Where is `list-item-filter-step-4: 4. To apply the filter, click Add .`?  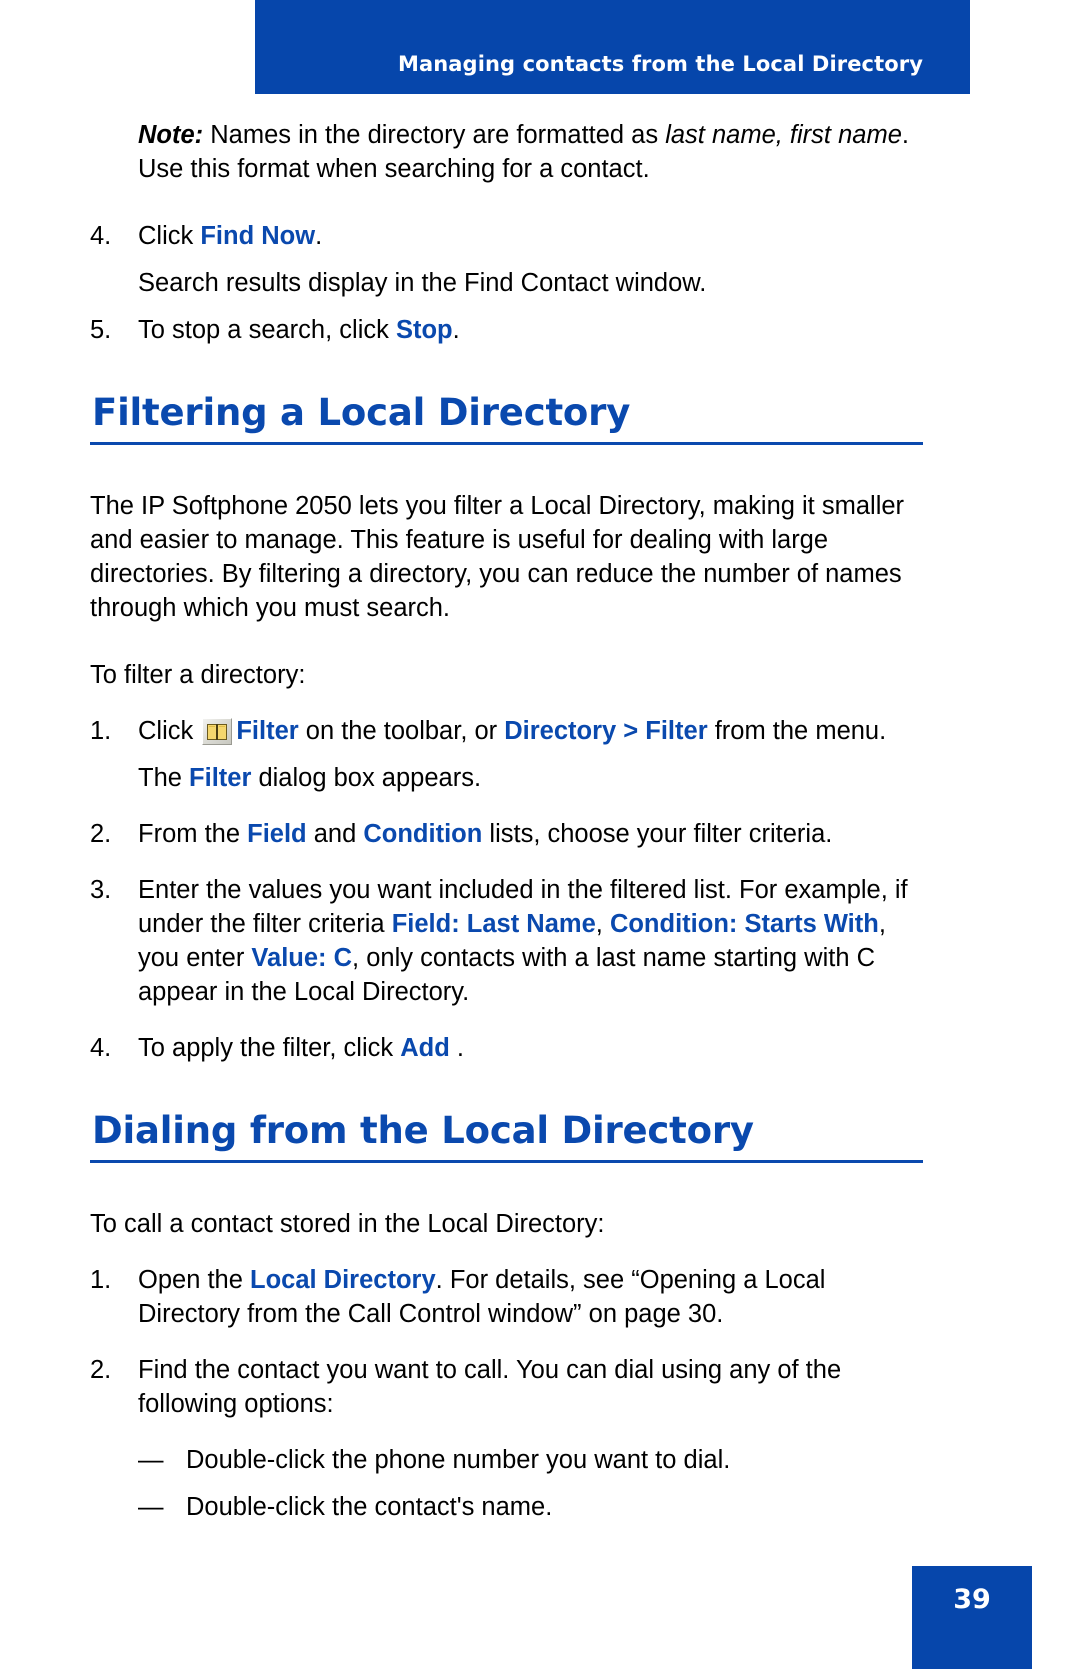
list-item-filter-step-4: 4. To apply the filter, click Add . is located at coordinates (507, 1048).